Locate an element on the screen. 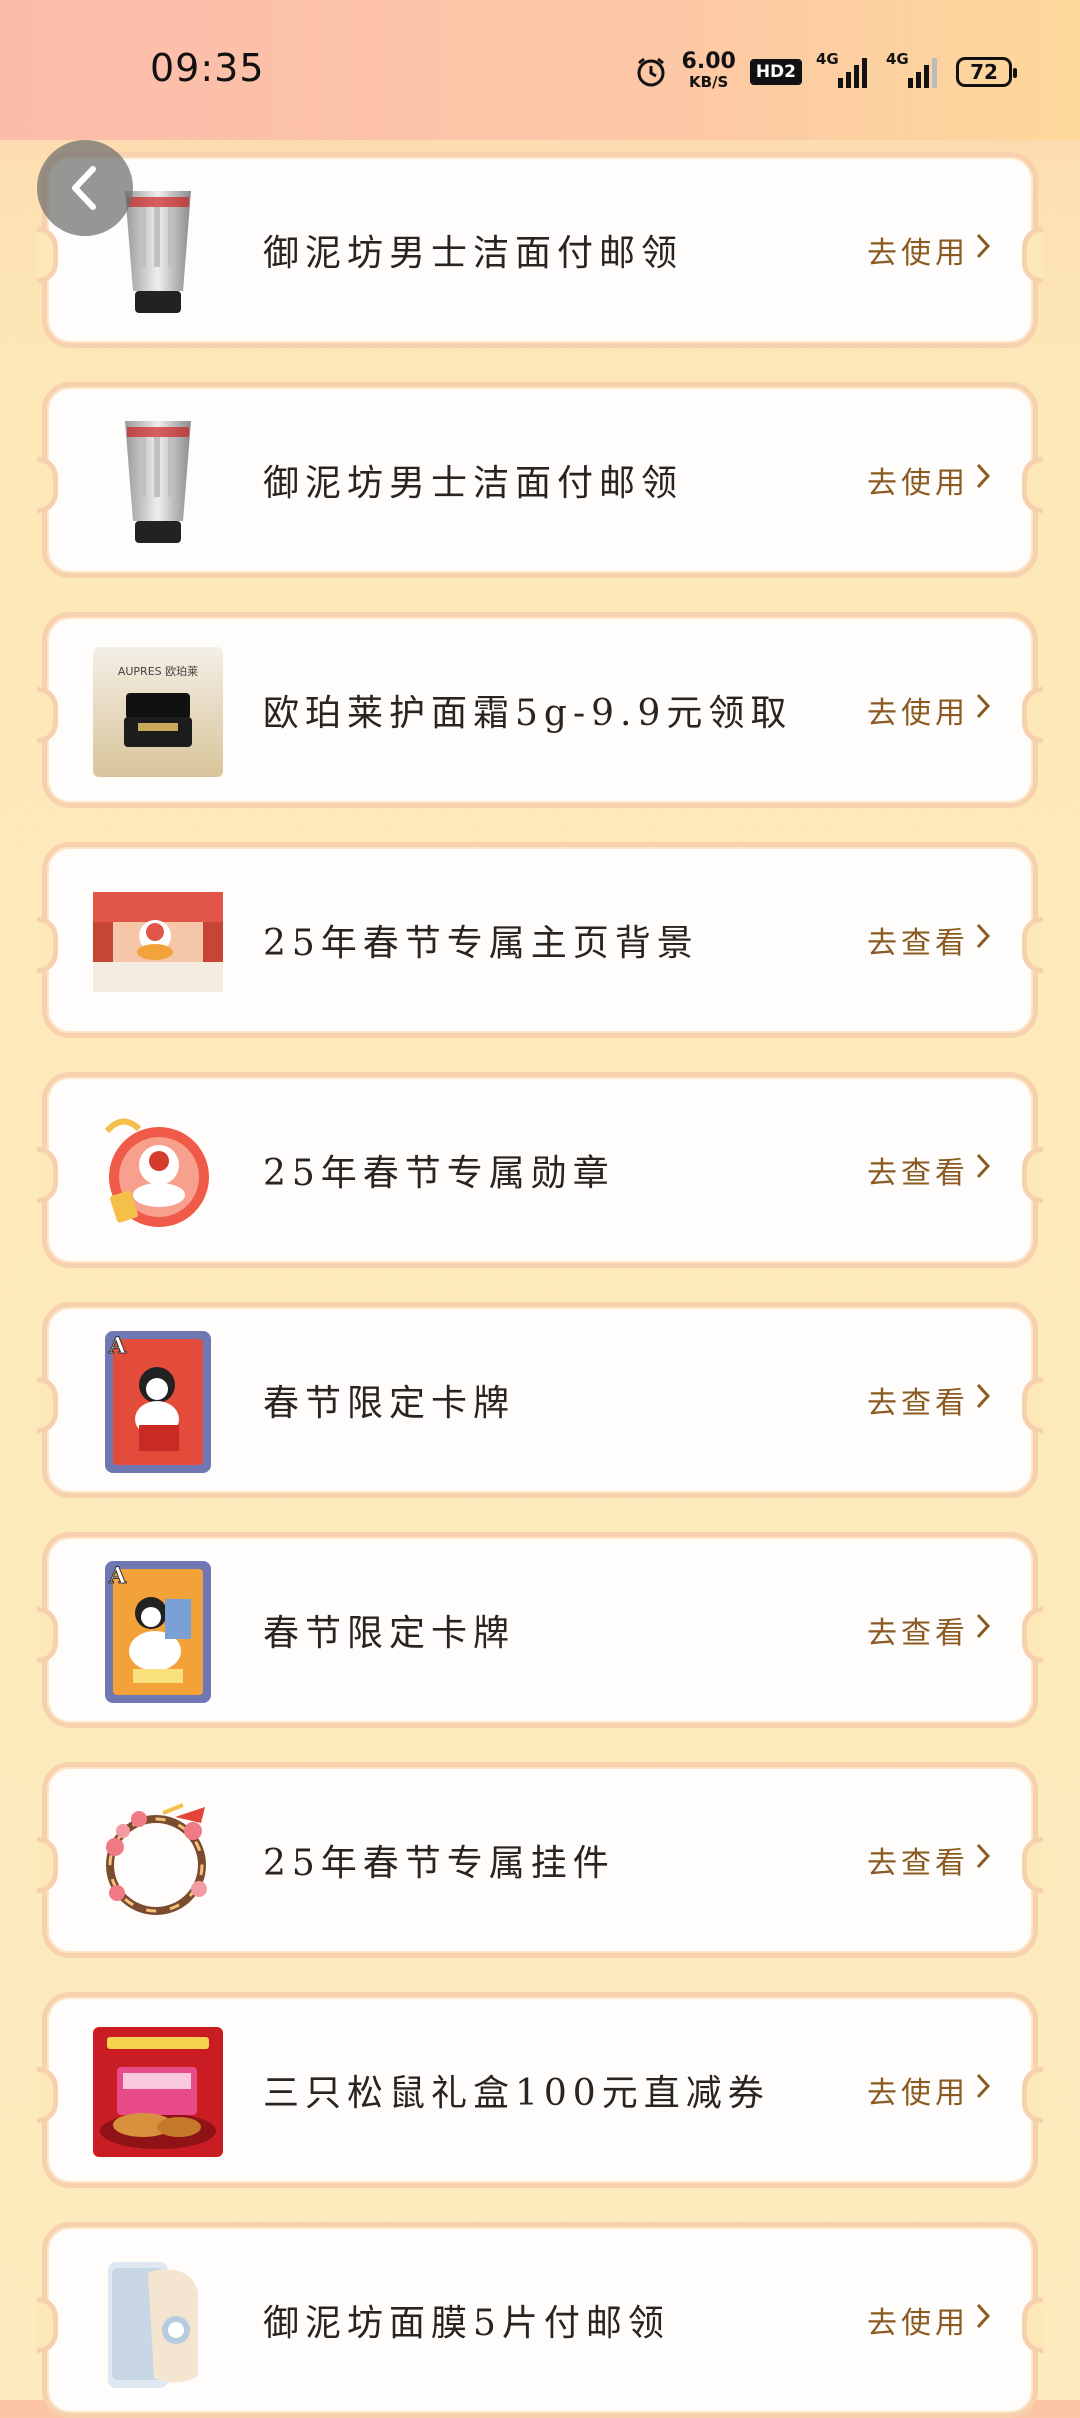 The width and height of the screenshot is (1080, 2418). chevron-left-icon is located at coordinates (84, 188).